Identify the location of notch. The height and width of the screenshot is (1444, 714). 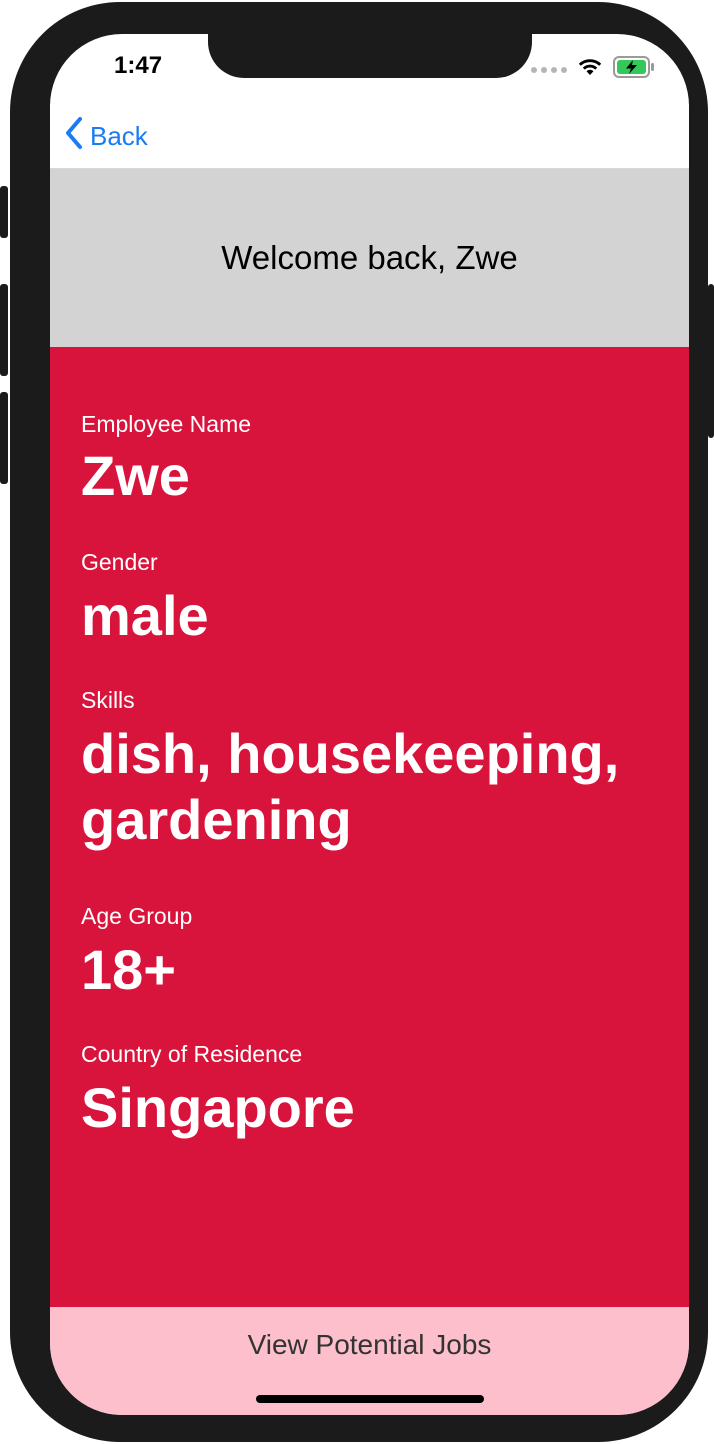
(370, 56).